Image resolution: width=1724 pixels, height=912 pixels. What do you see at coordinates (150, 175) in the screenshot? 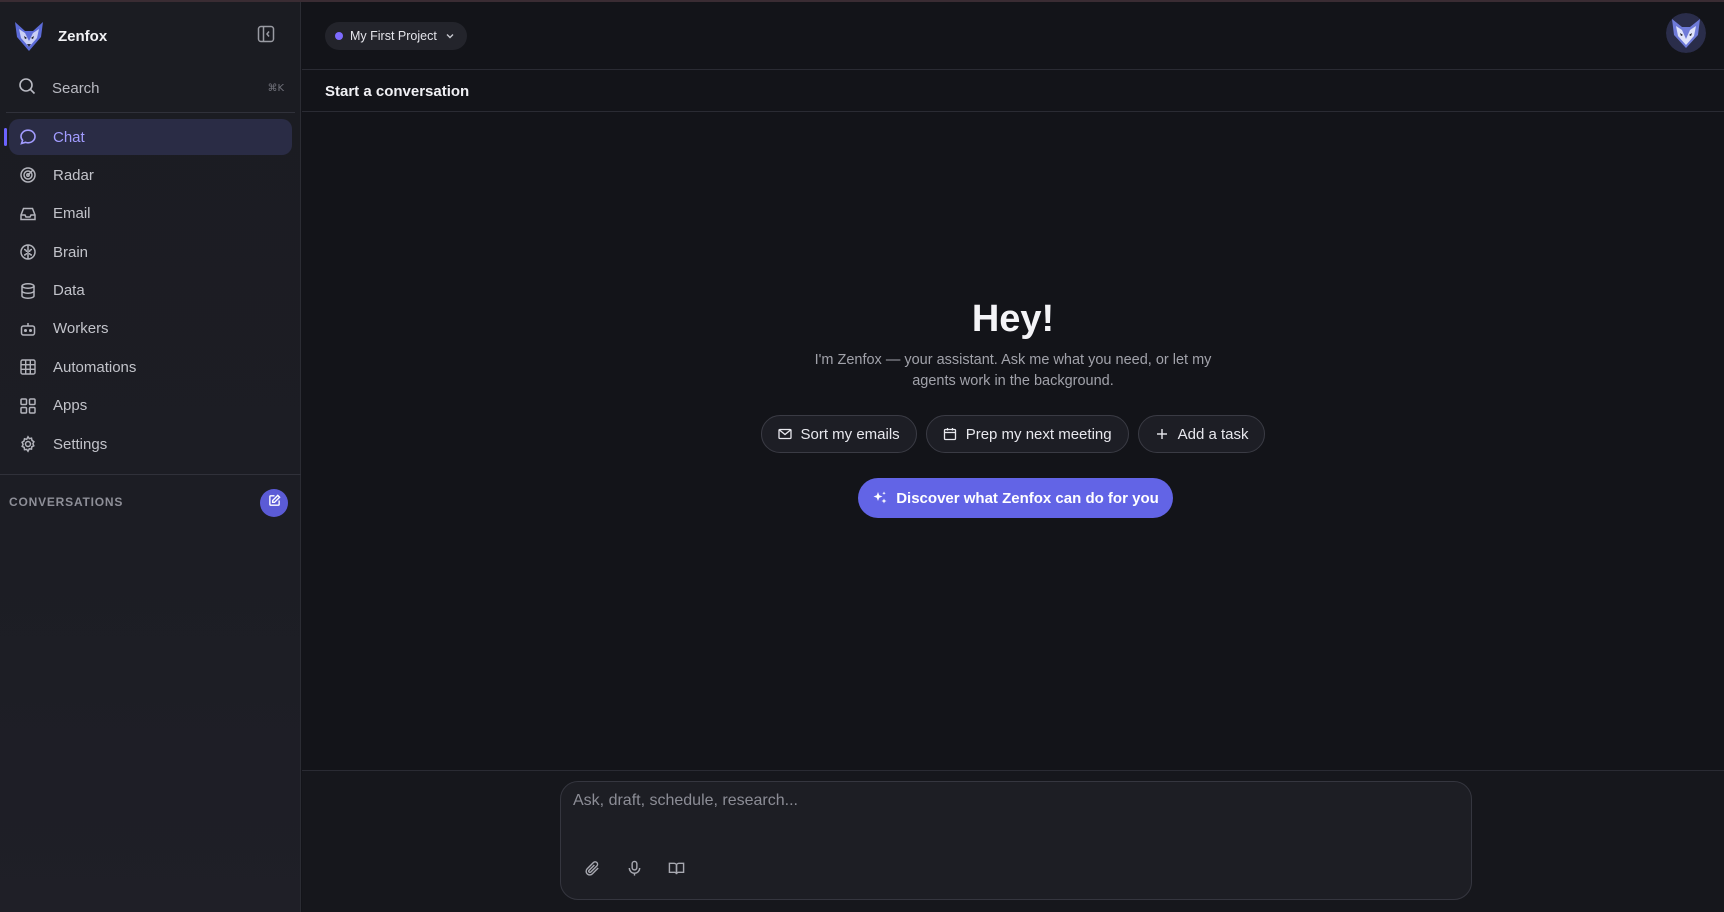
I see `sidebar-item-radar: Radar` at bounding box center [150, 175].